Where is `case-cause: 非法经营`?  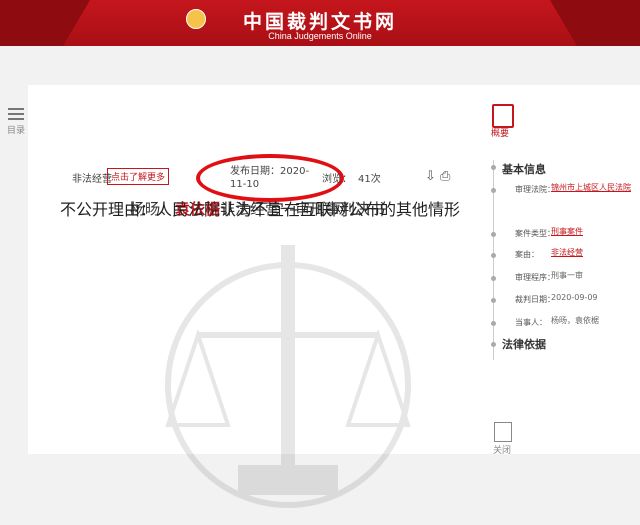
case-cause: 非法经营 is located at coordinates (92, 179).